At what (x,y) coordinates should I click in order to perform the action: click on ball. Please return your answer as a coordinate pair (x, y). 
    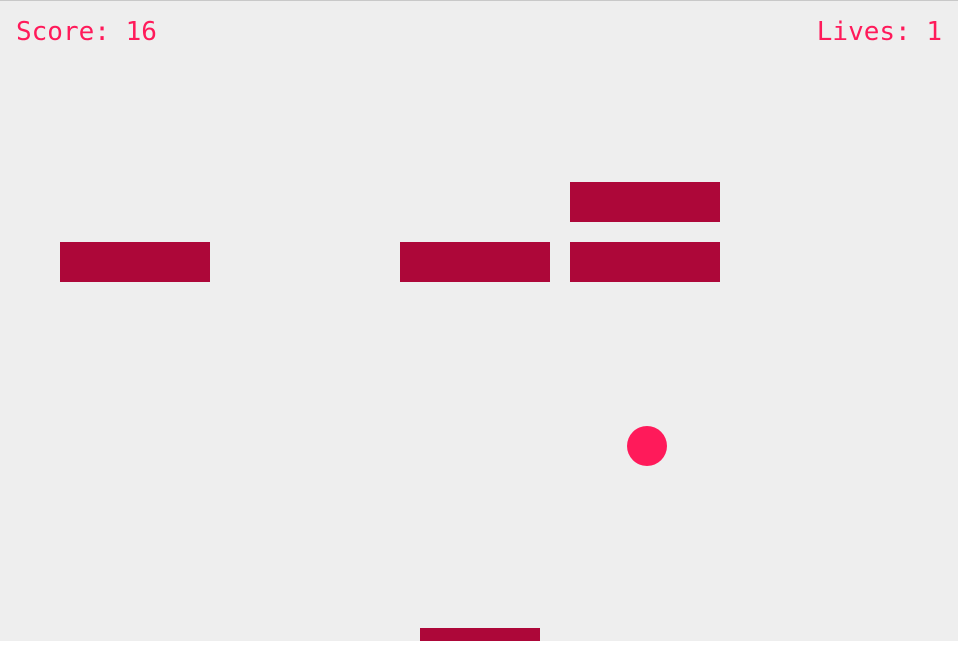
    Looking at the image, I should click on (647, 446).